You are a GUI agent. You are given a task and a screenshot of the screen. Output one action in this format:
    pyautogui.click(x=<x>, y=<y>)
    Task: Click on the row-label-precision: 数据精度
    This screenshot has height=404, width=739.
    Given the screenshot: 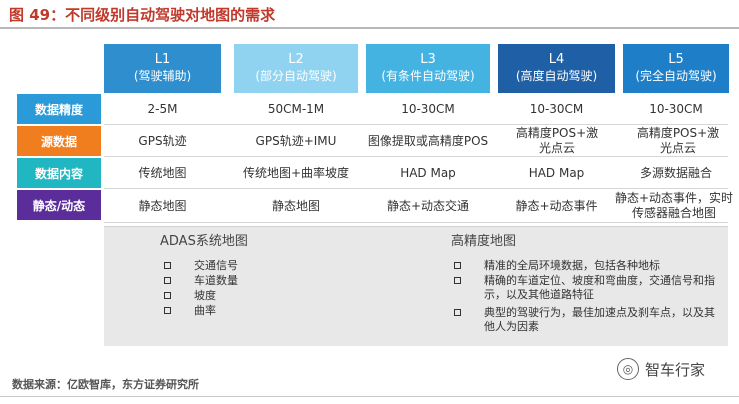 What is the action you would take?
    pyautogui.click(x=59, y=109)
    